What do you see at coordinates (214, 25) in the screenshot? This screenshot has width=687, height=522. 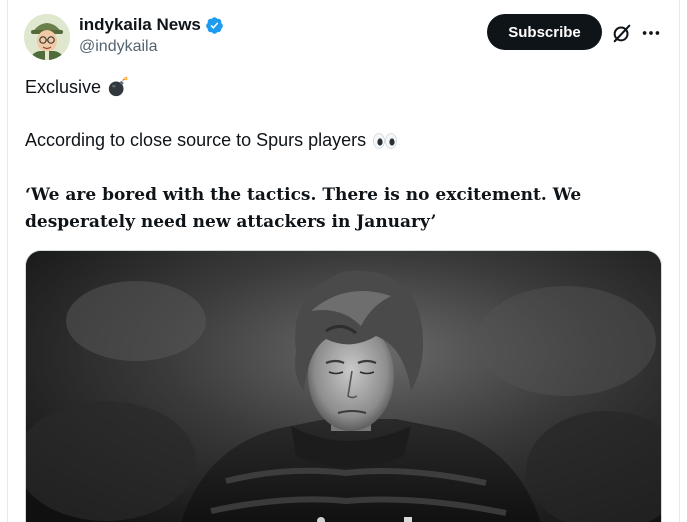 I see `verified-badge-icon` at bounding box center [214, 25].